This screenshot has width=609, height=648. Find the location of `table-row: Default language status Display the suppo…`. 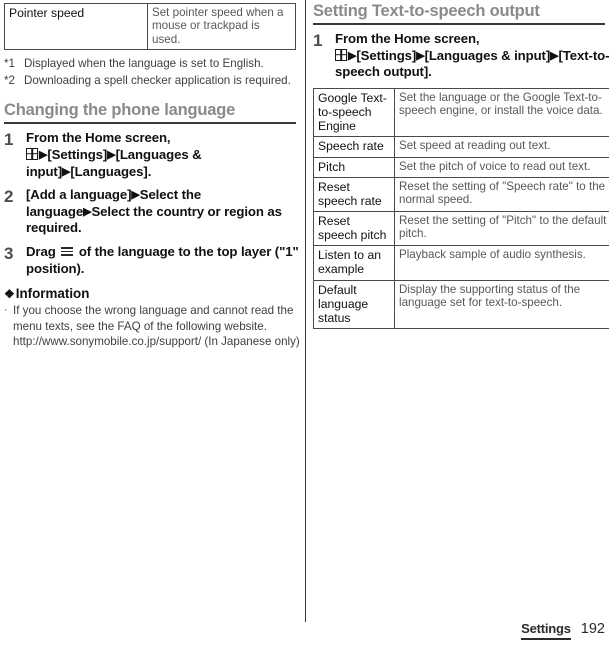

table-row: Default language status Display the suppo… is located at coordinates (461, 304).